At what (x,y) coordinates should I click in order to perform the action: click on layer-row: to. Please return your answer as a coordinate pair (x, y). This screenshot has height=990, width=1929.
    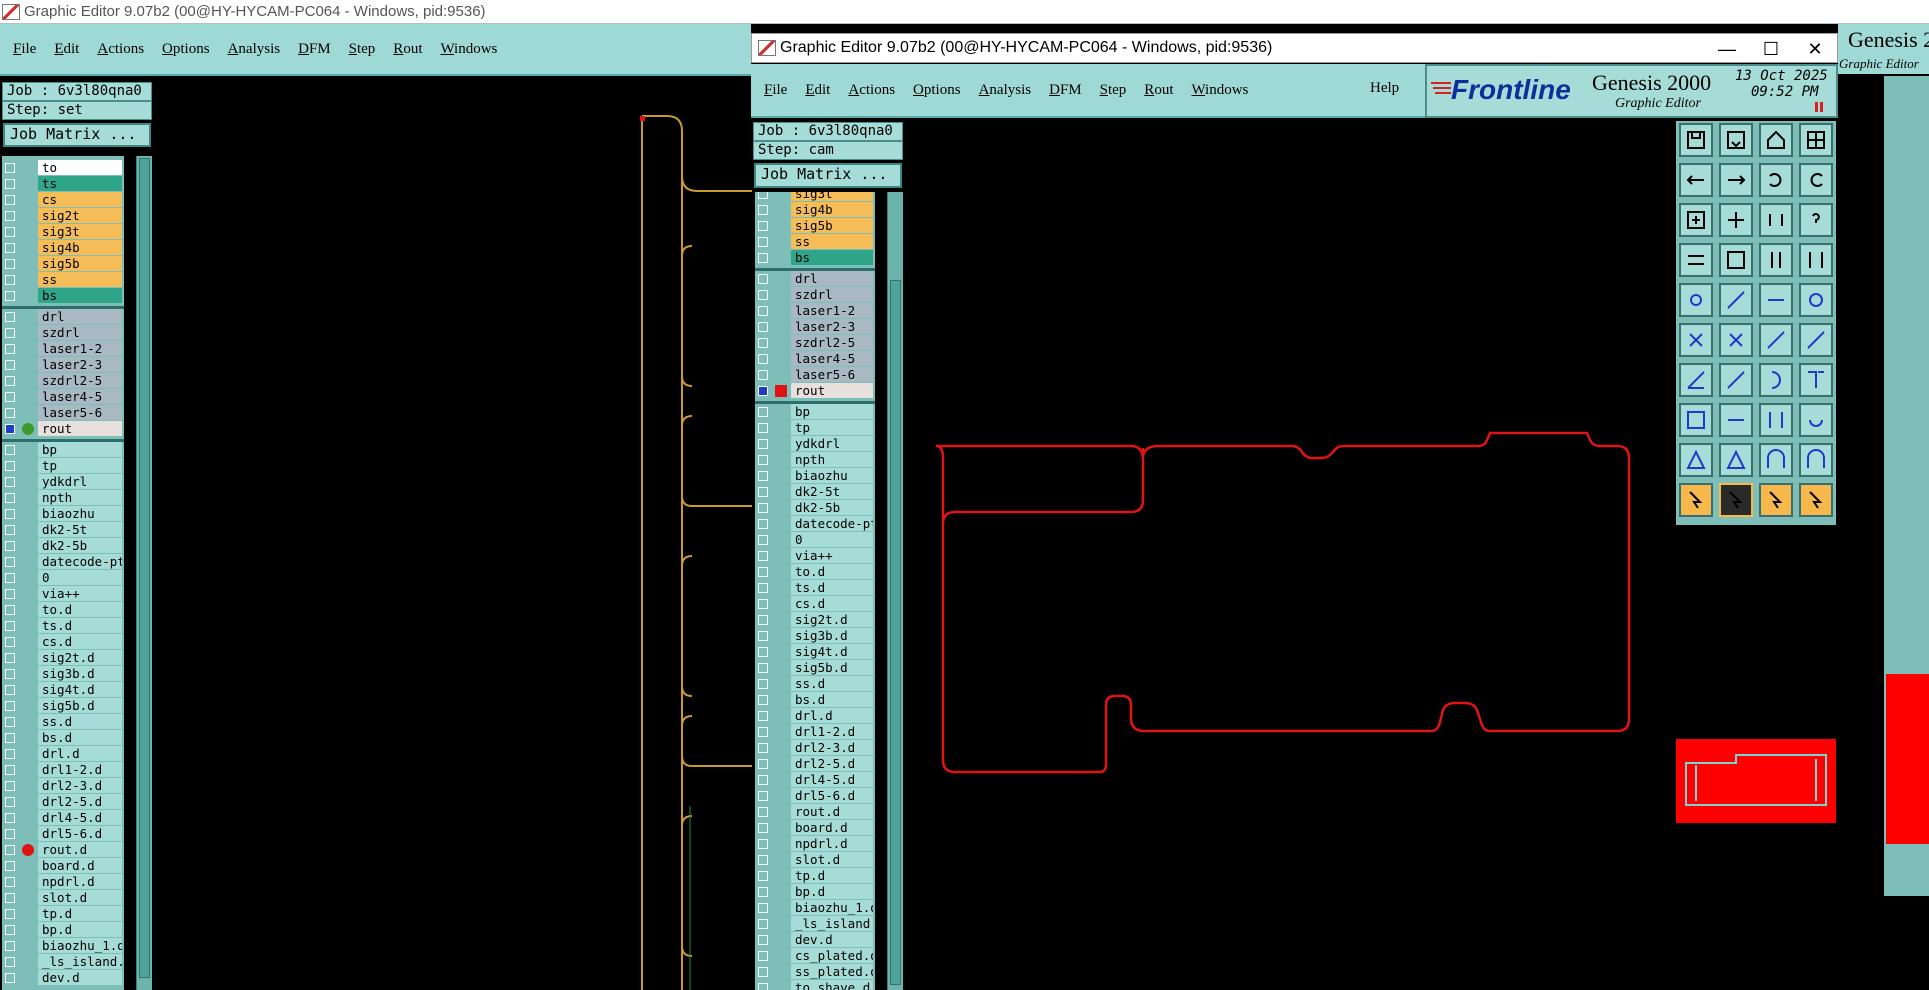
    Looking at the image, I should click on (63, 168).